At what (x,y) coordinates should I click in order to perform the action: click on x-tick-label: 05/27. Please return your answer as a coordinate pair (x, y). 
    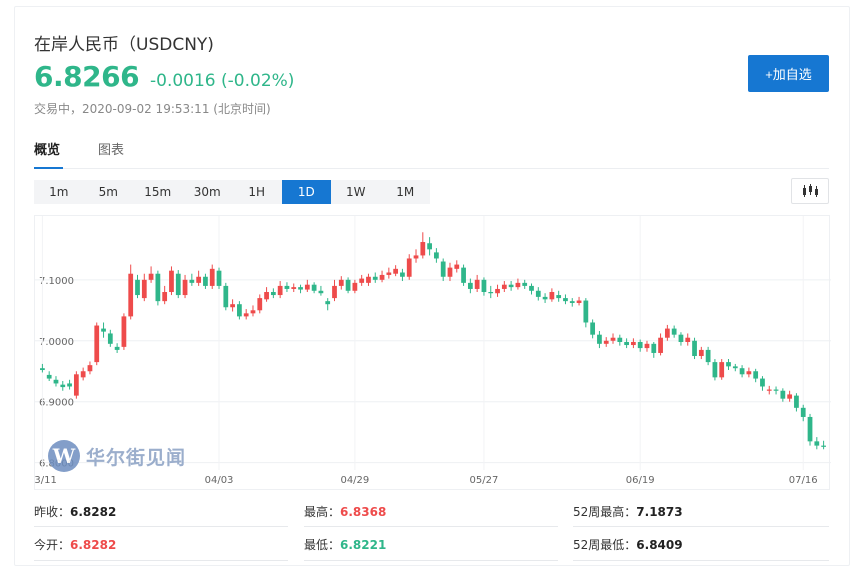
    Looking at the image, I should click on (484, 480).